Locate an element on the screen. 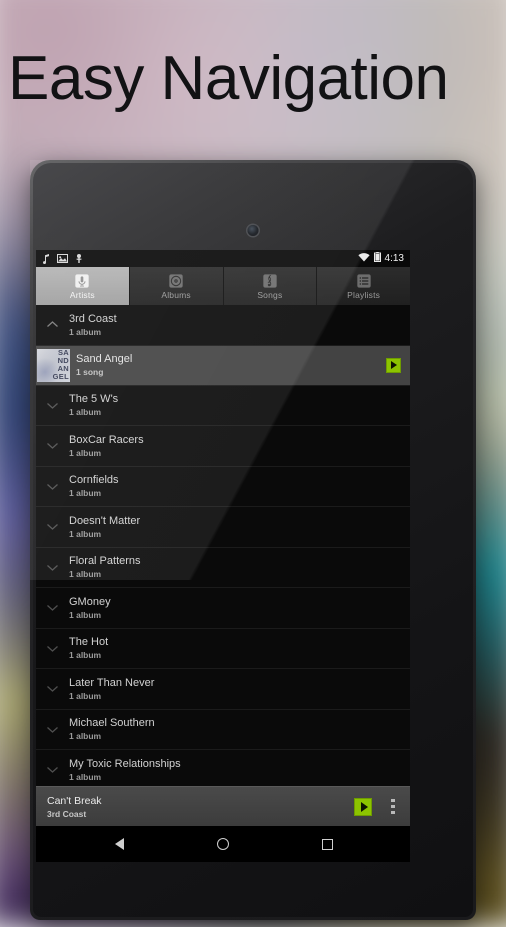 The width and height of the screenshot is (506, 927). list-item-text: Later Than Never 1 album is located at coordinates (111, 689).